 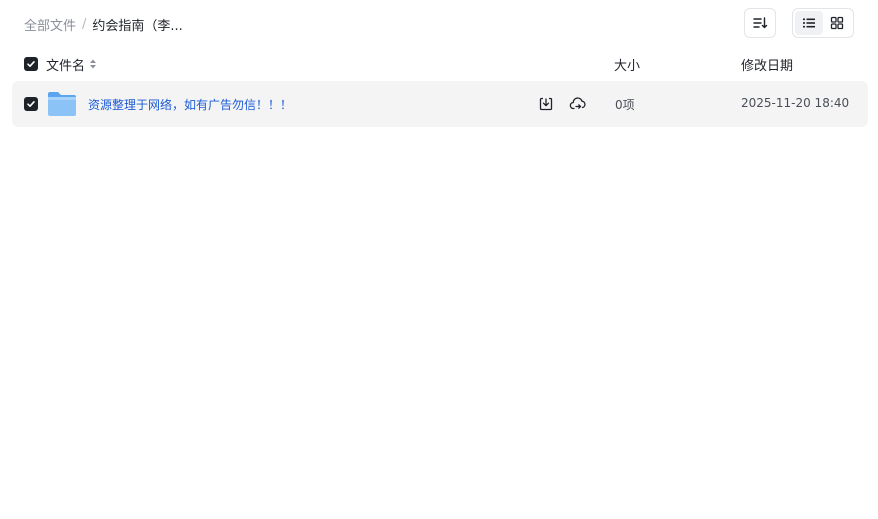 What do you see at coordinates (93, 64) in the screenshot?
I see `sort-toggle-icon` at bounding box center [93, 64].